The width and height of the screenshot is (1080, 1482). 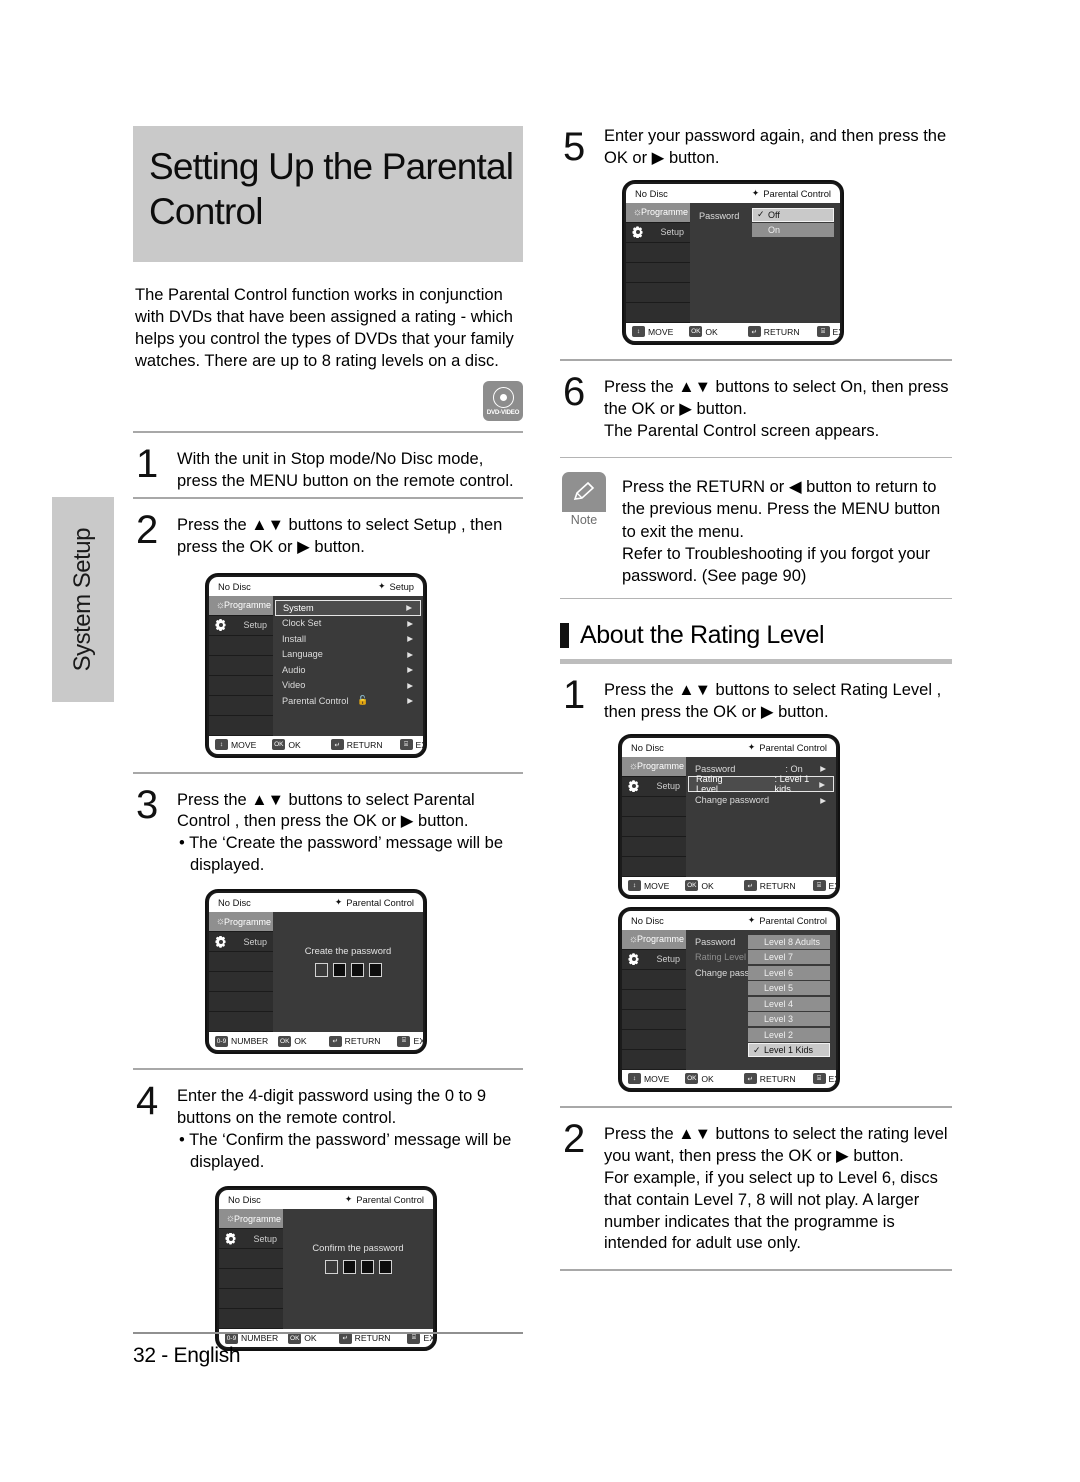 I want to click on rating-option-level-5: Level 5, so click(x=789, y=988).